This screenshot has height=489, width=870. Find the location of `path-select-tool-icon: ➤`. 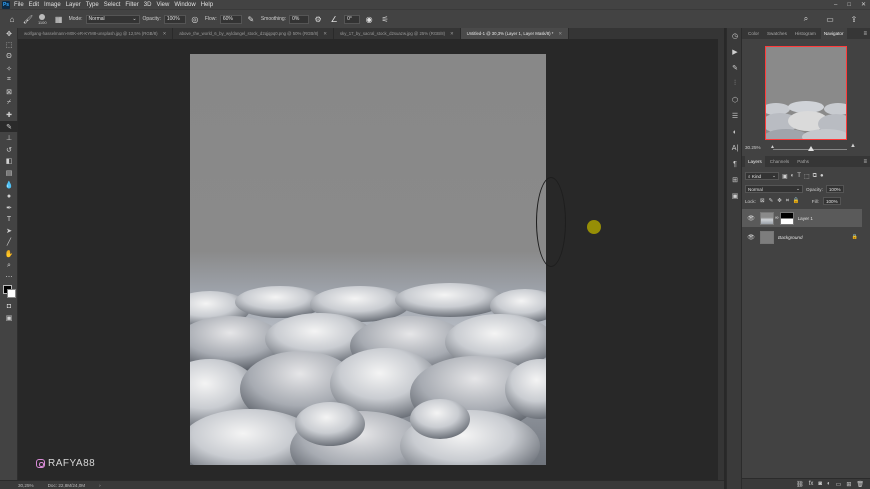

path-select-tool-icon: ➤ is located at coordinates (9, 231).